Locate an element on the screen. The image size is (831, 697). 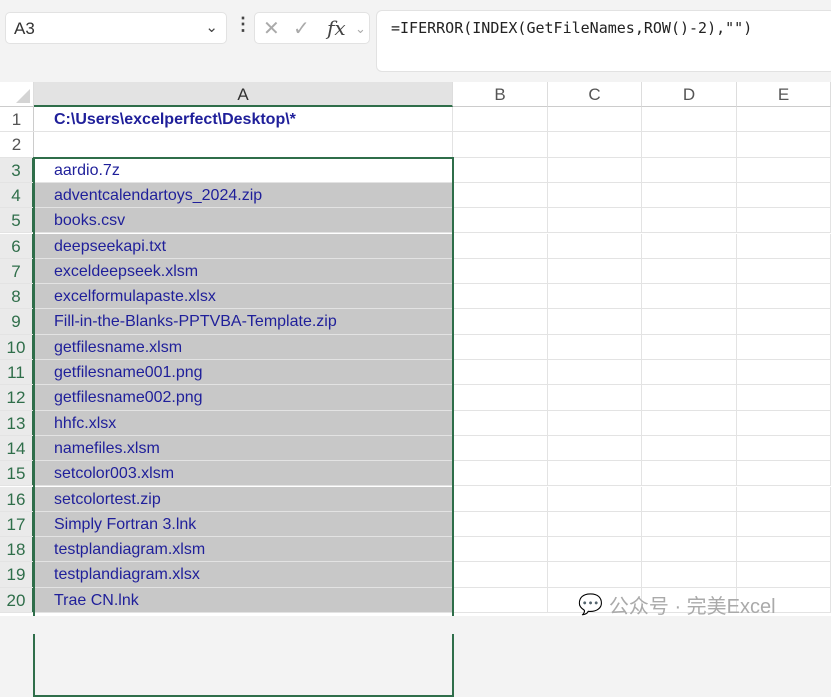
cell-c14 is located at coordinates (595, 448).